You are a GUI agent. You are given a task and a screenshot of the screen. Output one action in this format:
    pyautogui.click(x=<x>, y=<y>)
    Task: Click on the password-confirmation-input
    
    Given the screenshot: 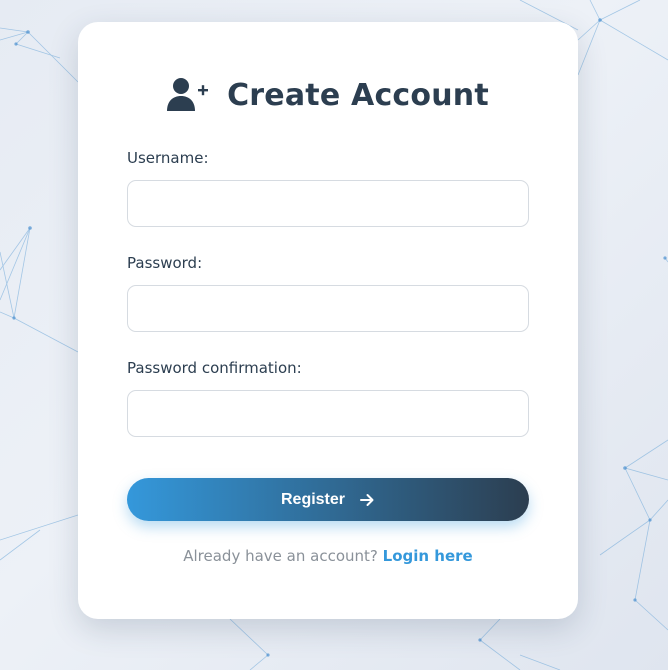 What is the action you would take?
    pyautogui.click(x=328, y=413)
    